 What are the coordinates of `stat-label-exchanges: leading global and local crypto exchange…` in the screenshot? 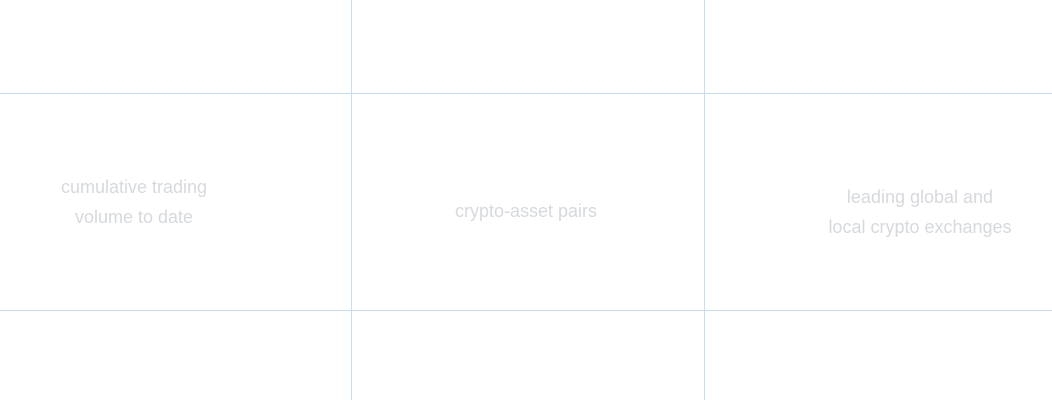 It's located at (919, 212).